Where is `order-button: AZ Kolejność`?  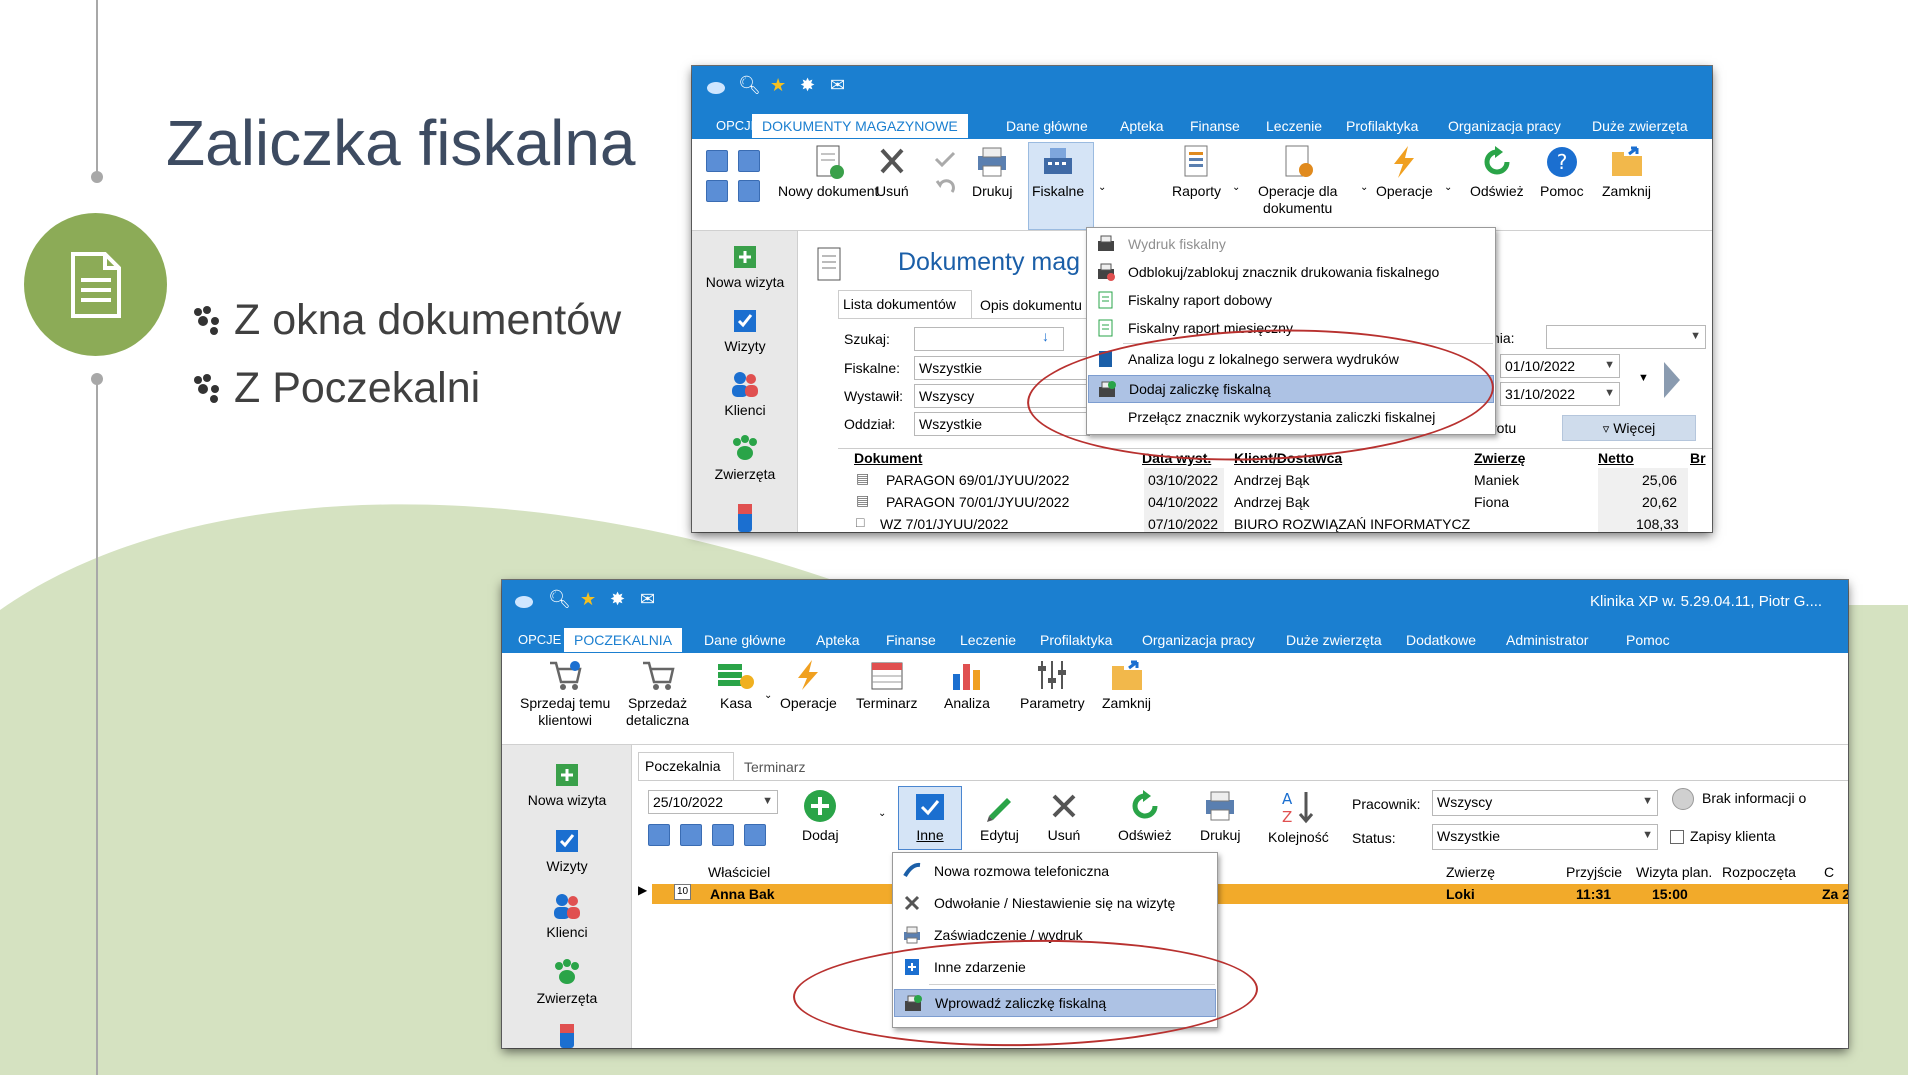 order-button: AZ Kolejność is located at coordinates (1298, 817).